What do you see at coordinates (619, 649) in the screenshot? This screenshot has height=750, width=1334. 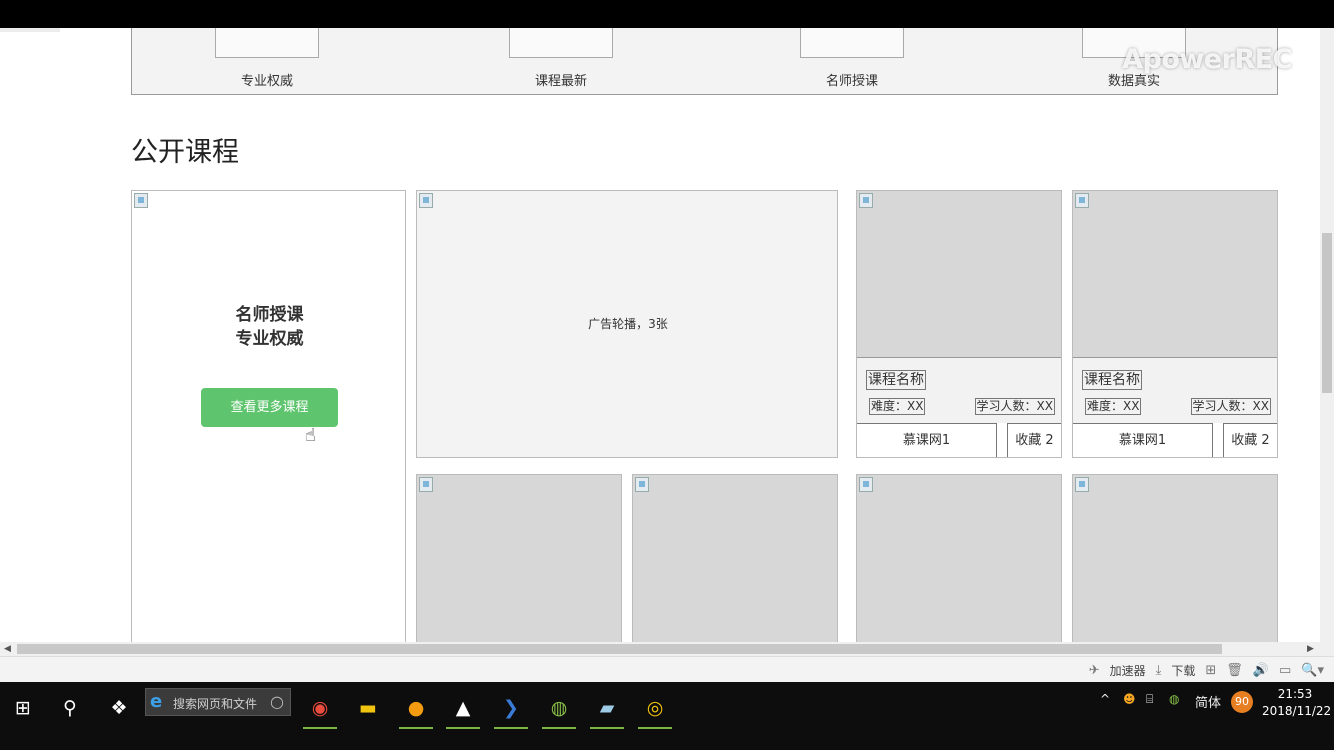 I see `horizontal-scrollbar-thumb` at bounding box center [619, 649].